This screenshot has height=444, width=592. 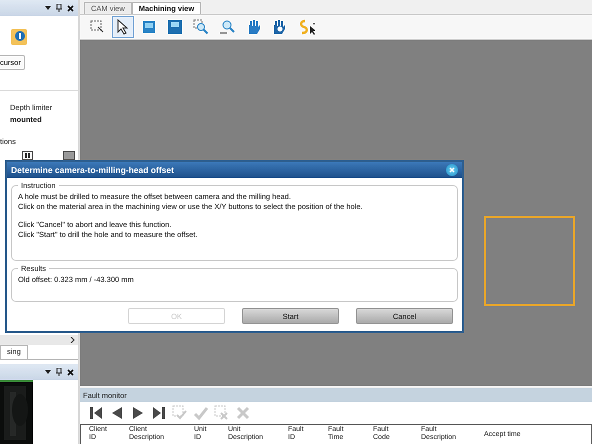 What do you see at coordinates (92, 170) in the screenshot?
I see `dialog-title: Determine camera-to-milling-head offset` at bounding box center [92, 170].